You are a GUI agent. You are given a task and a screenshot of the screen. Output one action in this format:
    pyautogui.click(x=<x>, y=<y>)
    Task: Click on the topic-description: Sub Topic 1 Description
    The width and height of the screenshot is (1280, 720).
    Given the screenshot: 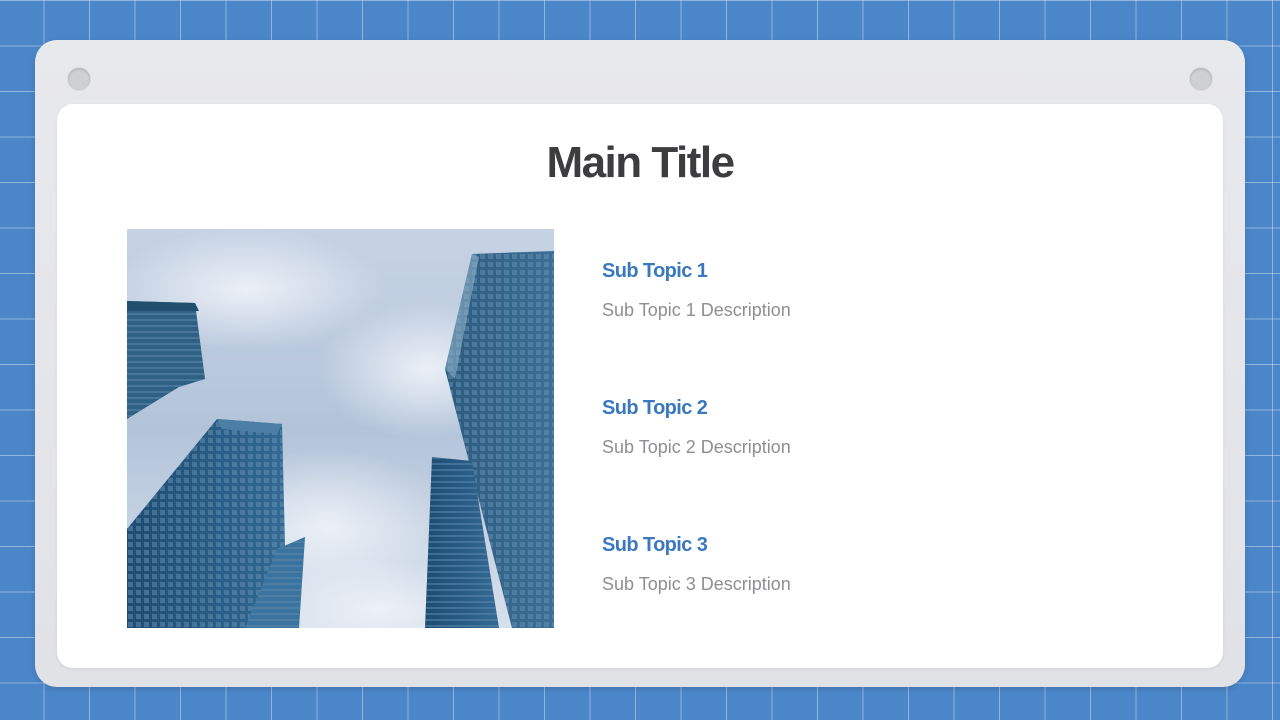 What is the action you would take?
    pyautogui.click(x=696, y=310)
    